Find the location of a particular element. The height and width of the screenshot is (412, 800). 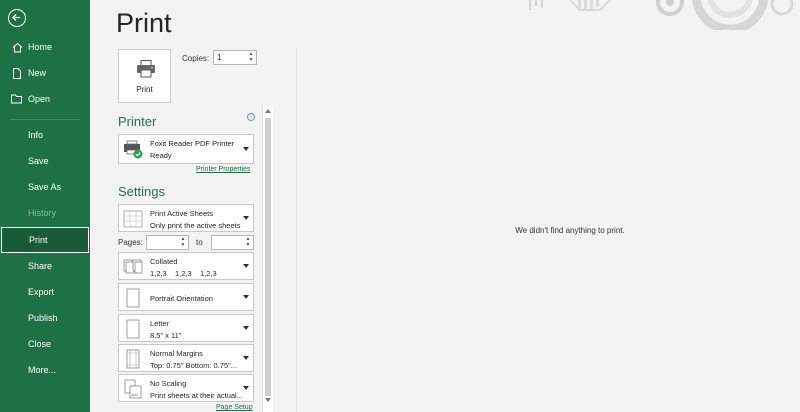

sidebar-item-label: Open is located at coordinates (39, 99).